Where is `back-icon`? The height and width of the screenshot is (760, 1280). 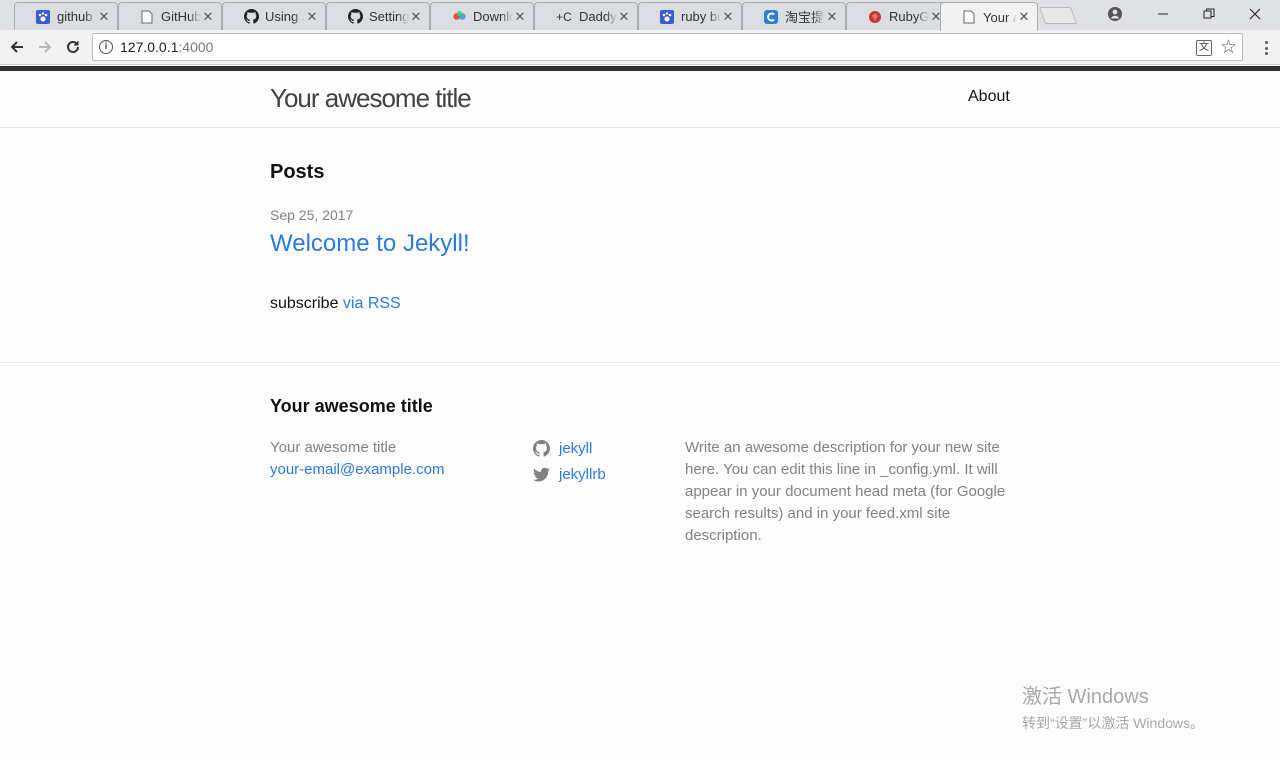
back-icon is located at coordinates (17, 47).